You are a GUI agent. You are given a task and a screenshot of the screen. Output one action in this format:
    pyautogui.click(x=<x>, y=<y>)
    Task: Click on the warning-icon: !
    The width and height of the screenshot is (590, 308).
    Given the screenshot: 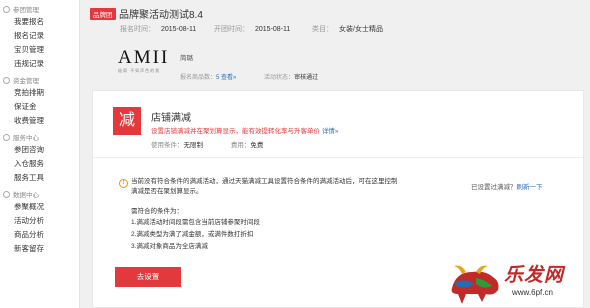 What is the action you would take?
    pyautogui.click(x=123, y=183)
    